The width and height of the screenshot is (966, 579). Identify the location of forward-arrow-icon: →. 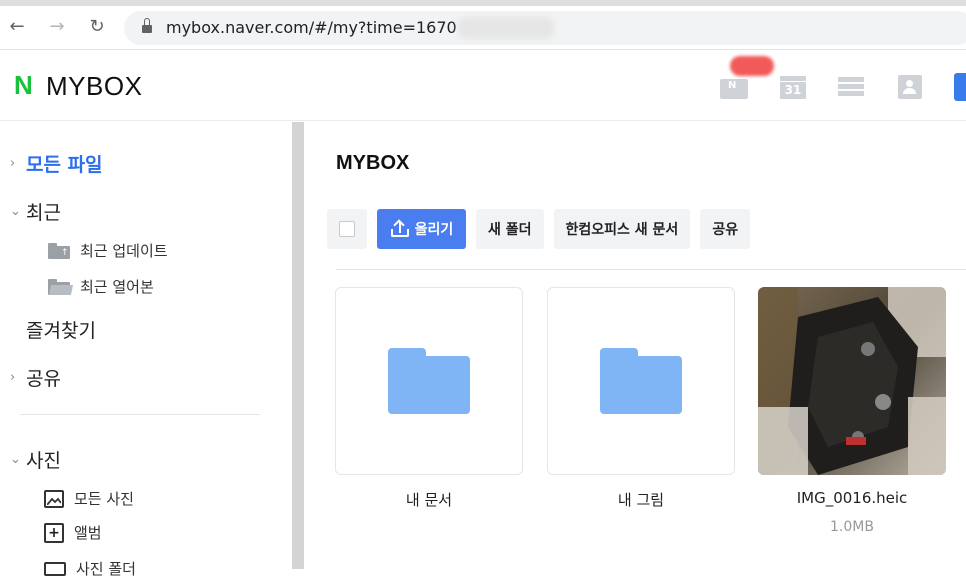
(57, 27).